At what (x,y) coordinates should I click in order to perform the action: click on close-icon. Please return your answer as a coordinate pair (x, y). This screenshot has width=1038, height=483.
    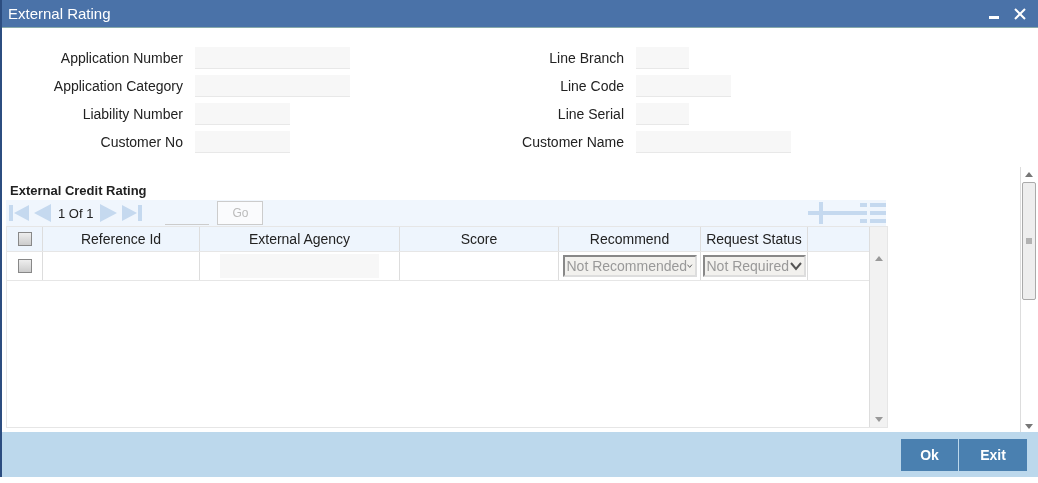
    Looking at the image, I should click on (1020, 13).